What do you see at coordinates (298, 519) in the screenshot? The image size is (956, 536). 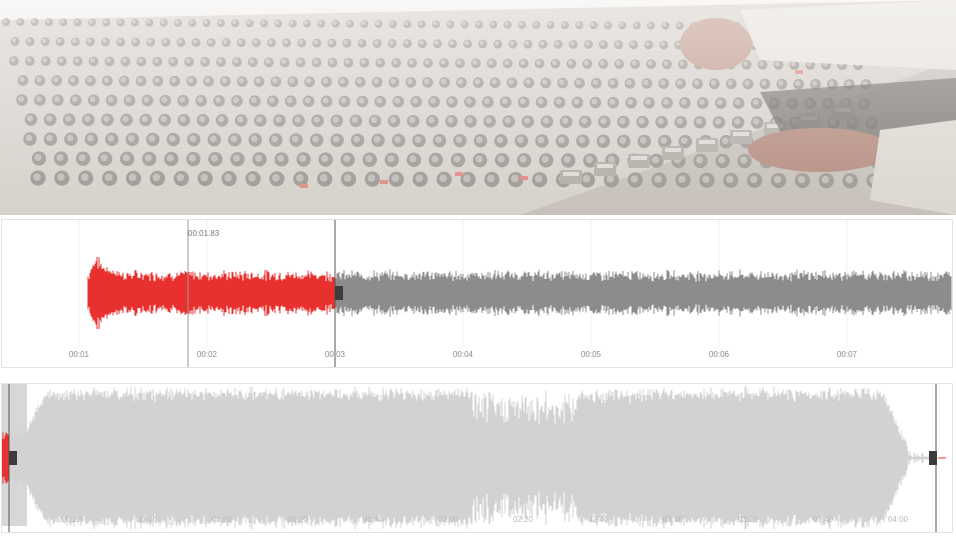 I see `overview-tick-label: 01:20` at bounding box center [298, 519].